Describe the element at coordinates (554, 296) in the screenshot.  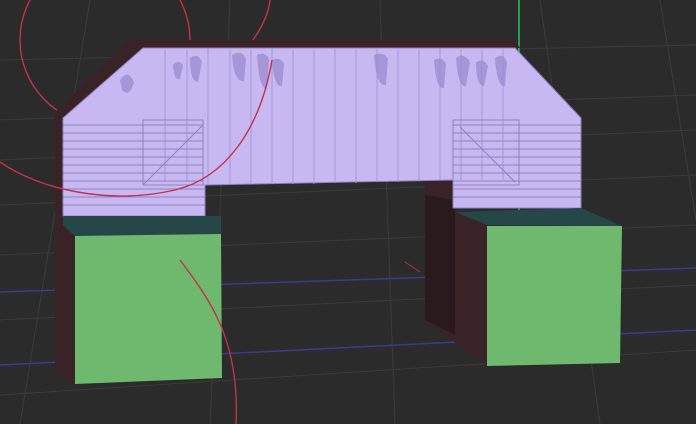
I see `right-block-front` at that location.